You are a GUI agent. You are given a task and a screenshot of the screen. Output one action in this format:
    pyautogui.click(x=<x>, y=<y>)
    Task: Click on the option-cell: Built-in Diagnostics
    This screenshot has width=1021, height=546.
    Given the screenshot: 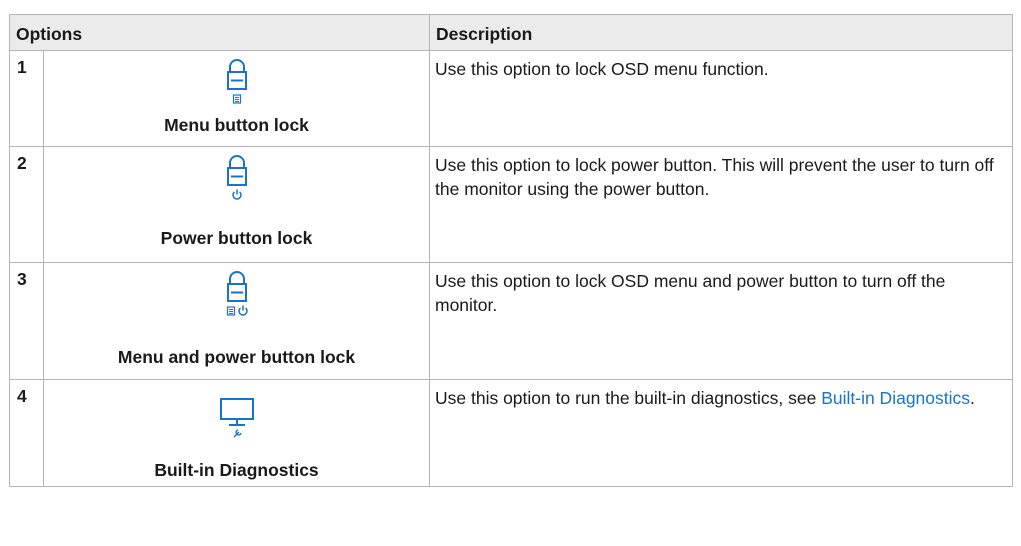 What is the action you would take?
    pyautogui.click(x=236, y=433)
    